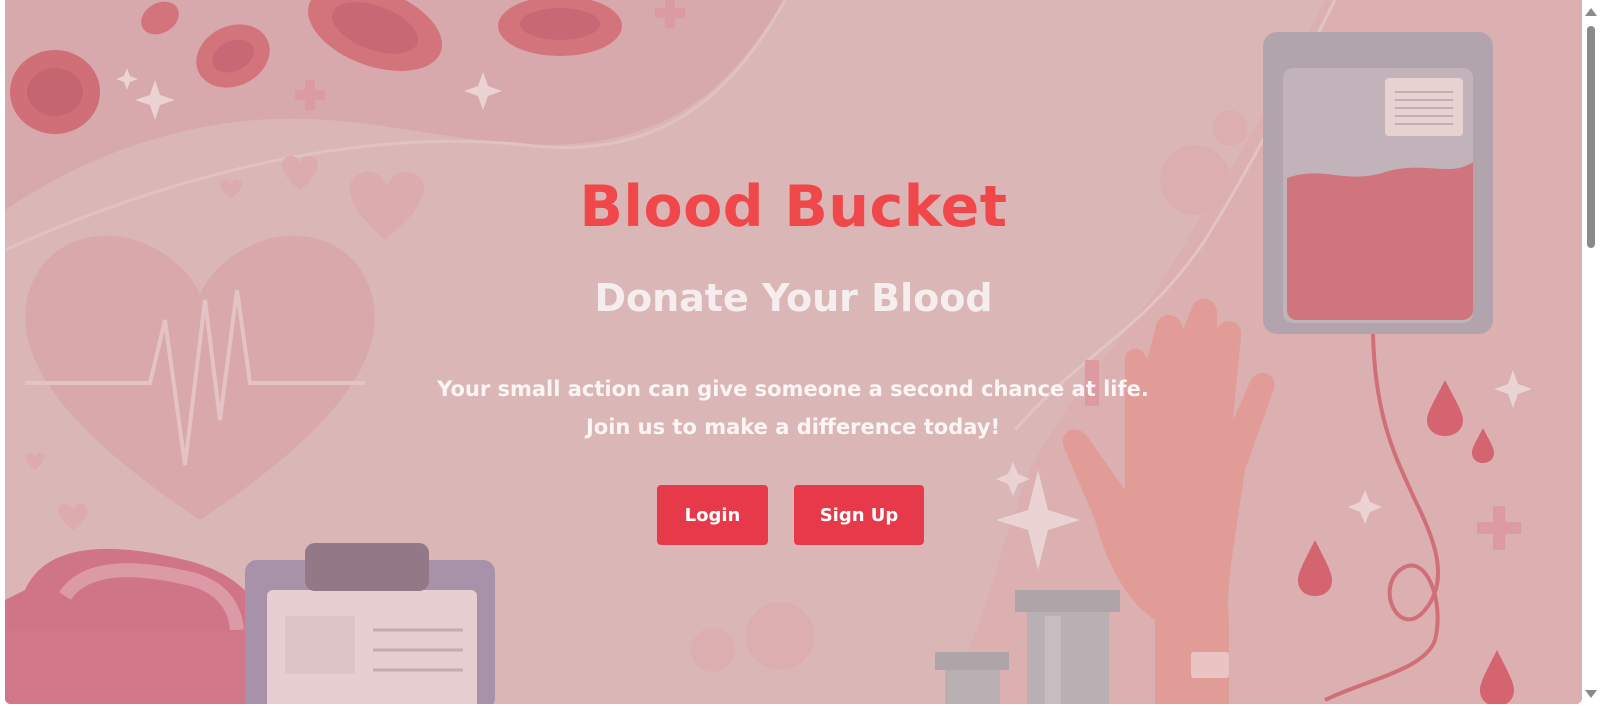 Image resolution: width=1600 pixels, height=706 pixels. Describe the element at coordinates (1591, 12) in the screenshot. I see `scroll-up-arrow-icon` at that location.